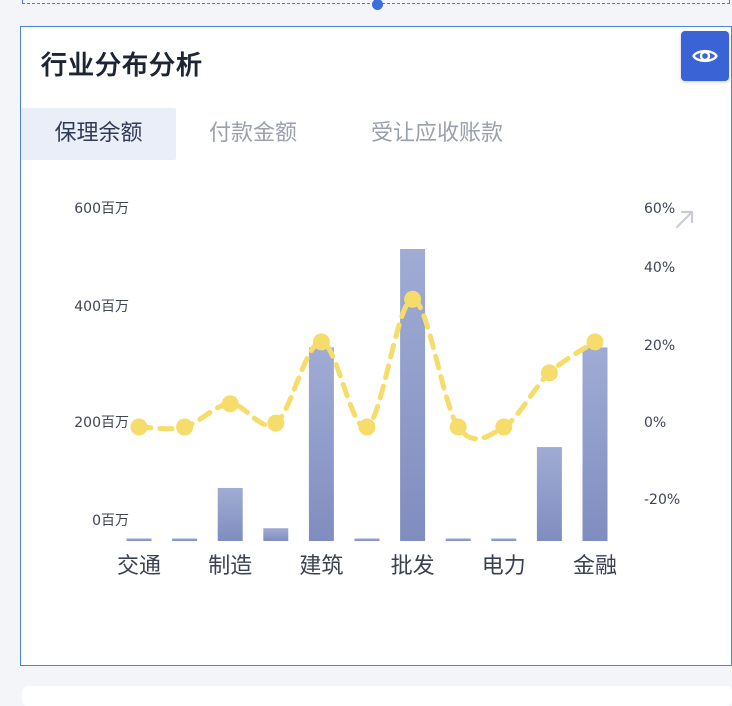 This screenshot has width=732, height=706. I want to click on x-tick-label: 电力, so click(504, 566).